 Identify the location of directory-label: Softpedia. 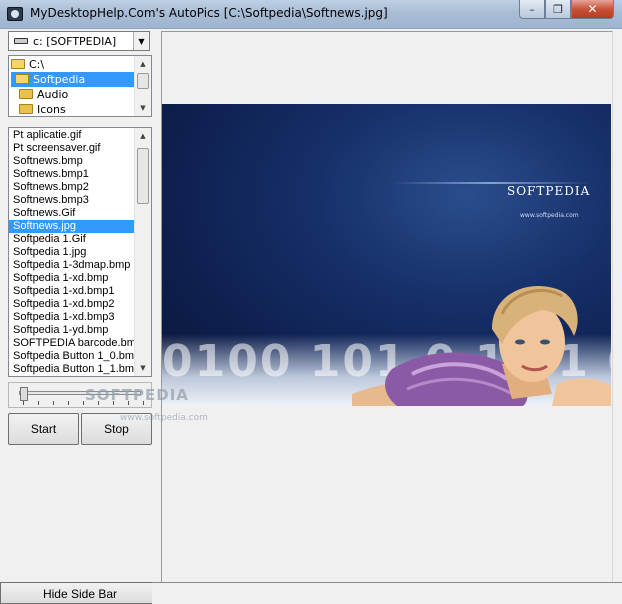
(59, 79).